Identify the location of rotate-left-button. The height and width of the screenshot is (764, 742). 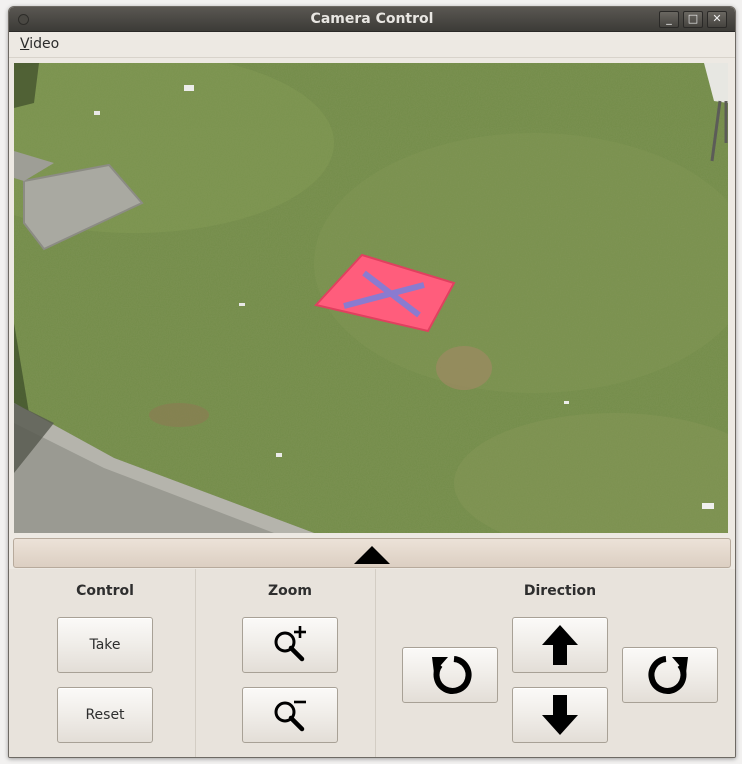
(450, 675).